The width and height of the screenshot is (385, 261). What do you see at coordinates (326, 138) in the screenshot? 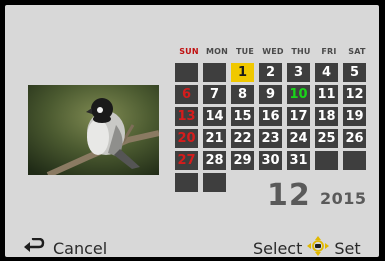
I see `calendar-day-25: 25` at bounding box center [326, 138].